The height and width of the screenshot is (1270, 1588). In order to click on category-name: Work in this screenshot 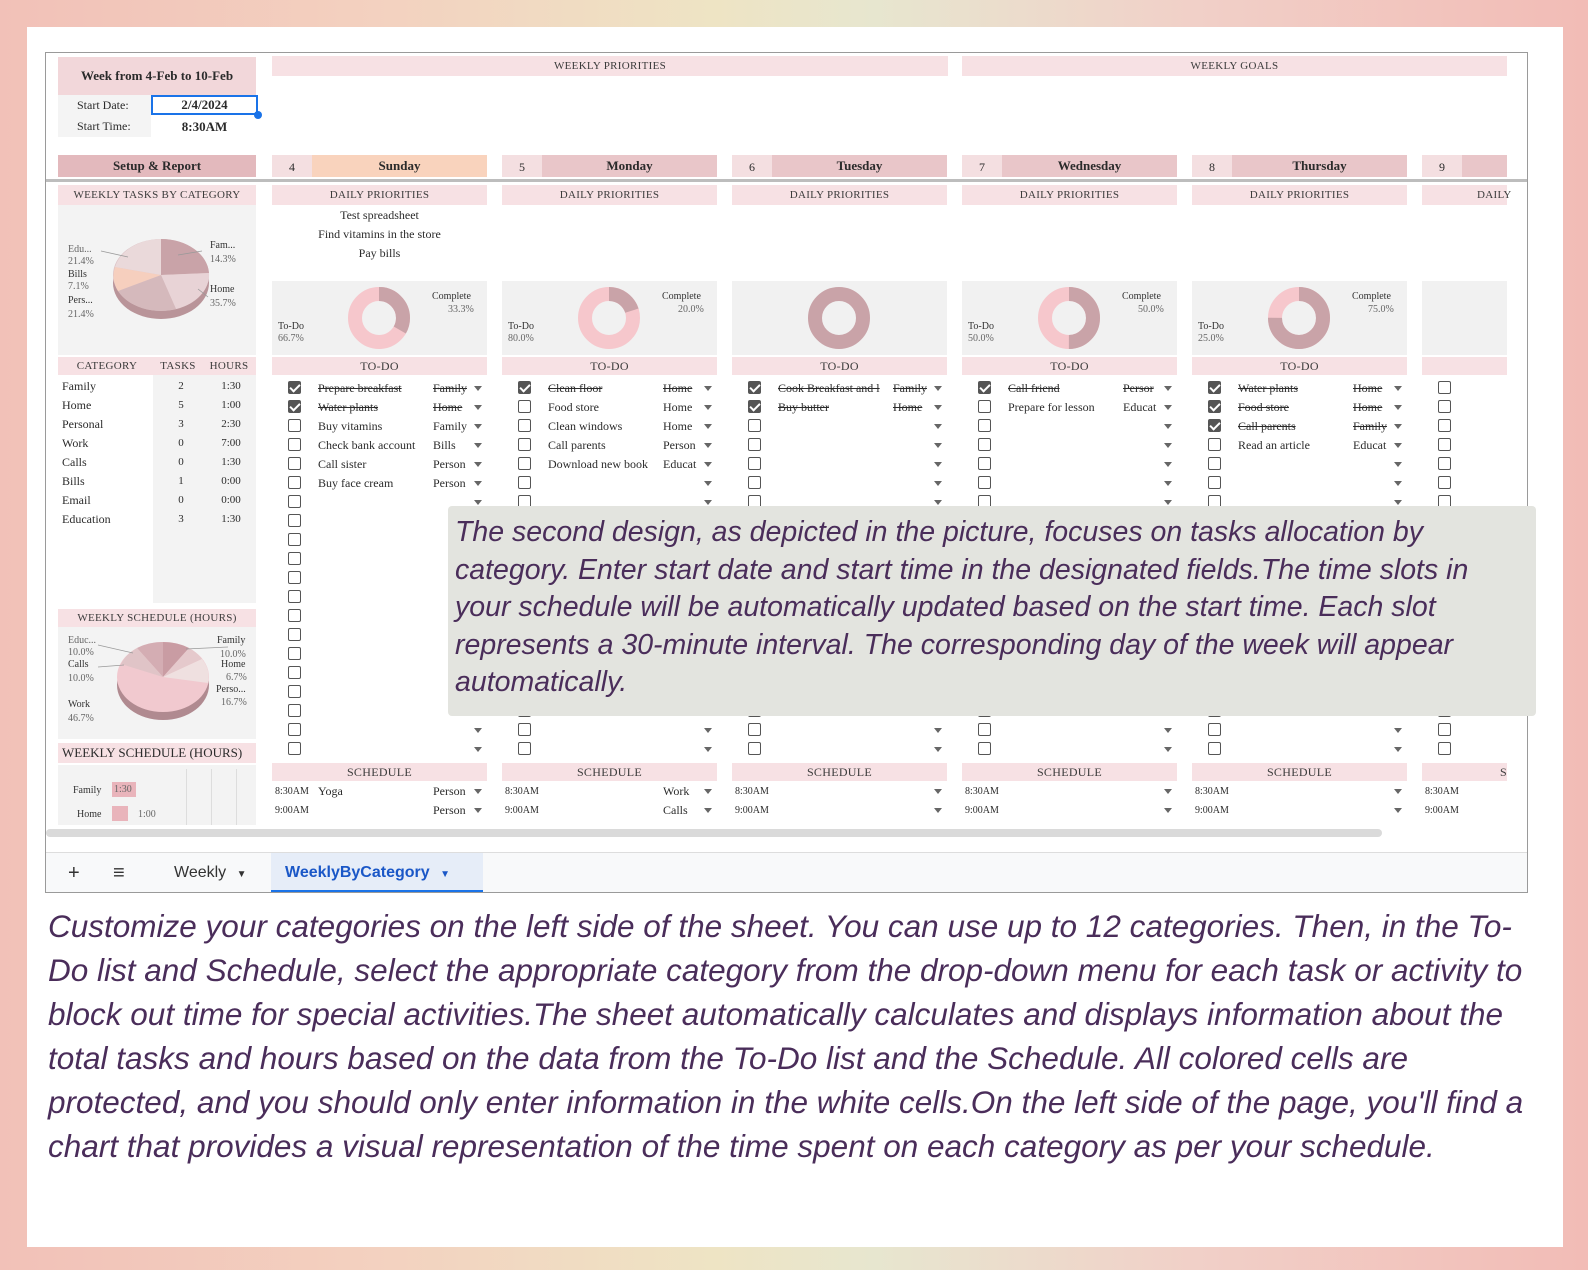, I will do `click(75, 443)`.